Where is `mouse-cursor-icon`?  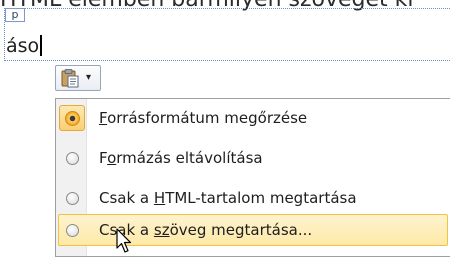 mouse-cursor-icon is located at coordinates (124, 240).